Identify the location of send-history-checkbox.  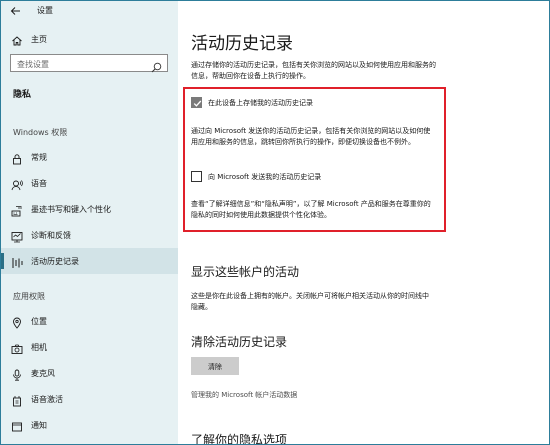
(196, 176).